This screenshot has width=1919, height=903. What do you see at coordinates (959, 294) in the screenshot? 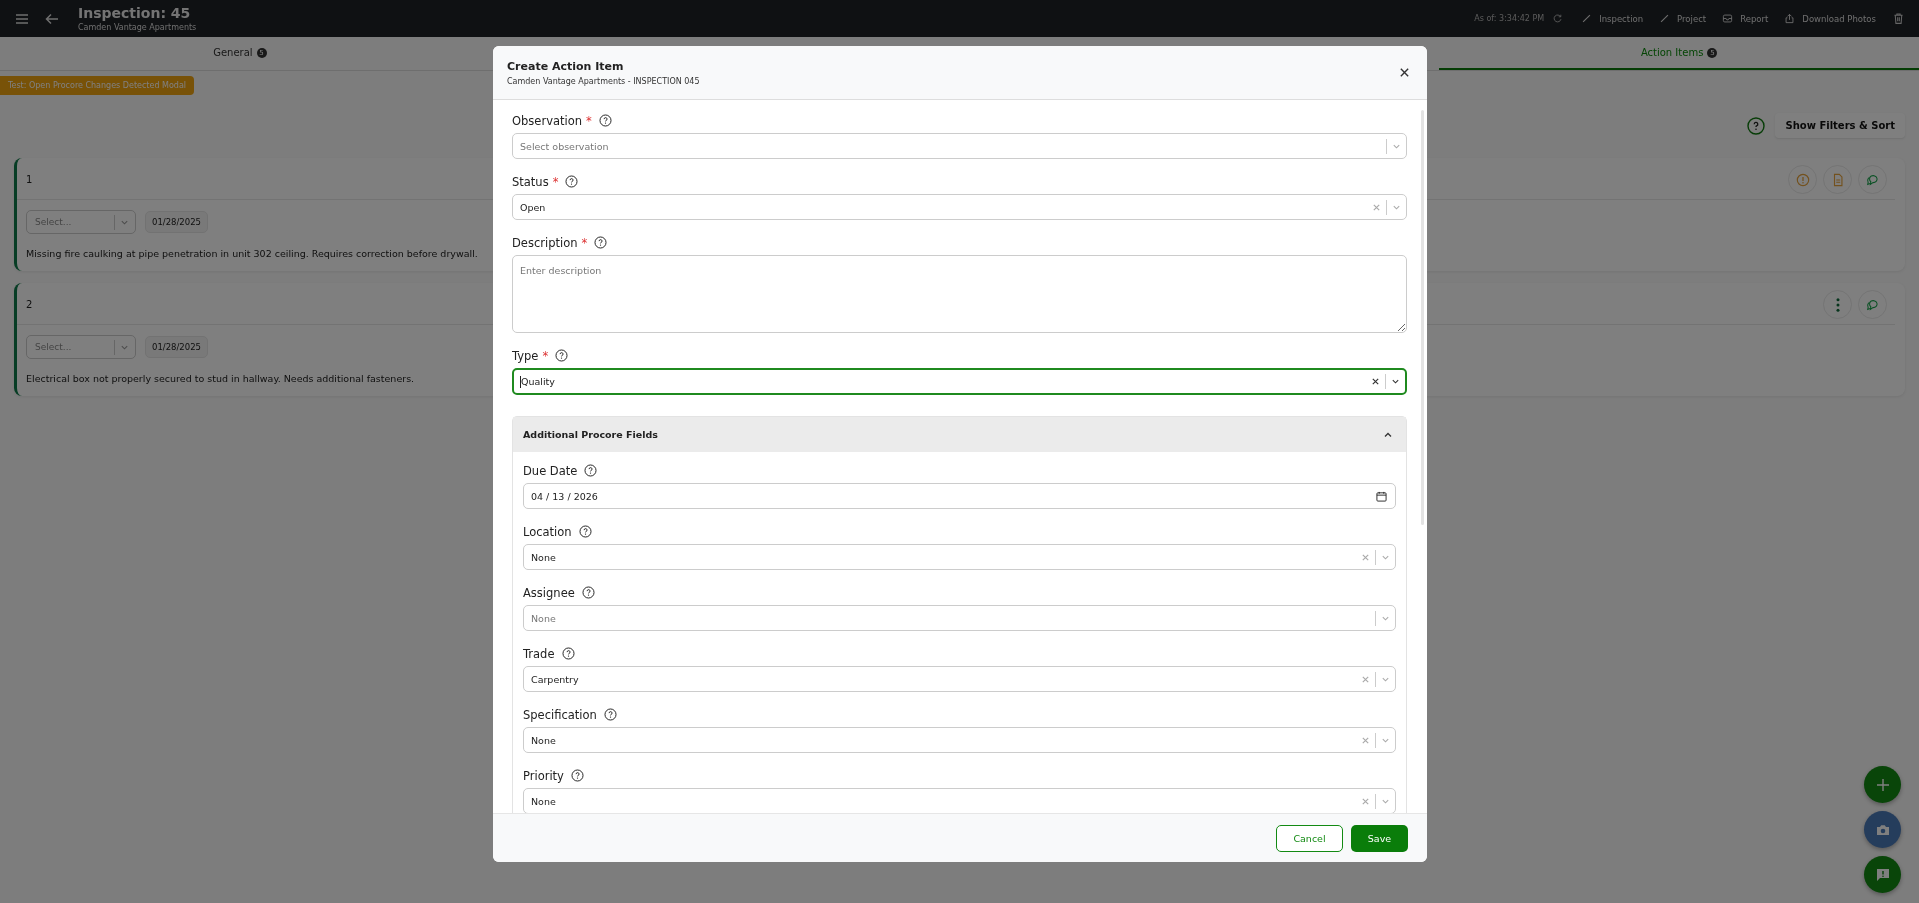
I see `description-field: Enter description` at bounding box center [959, 294].